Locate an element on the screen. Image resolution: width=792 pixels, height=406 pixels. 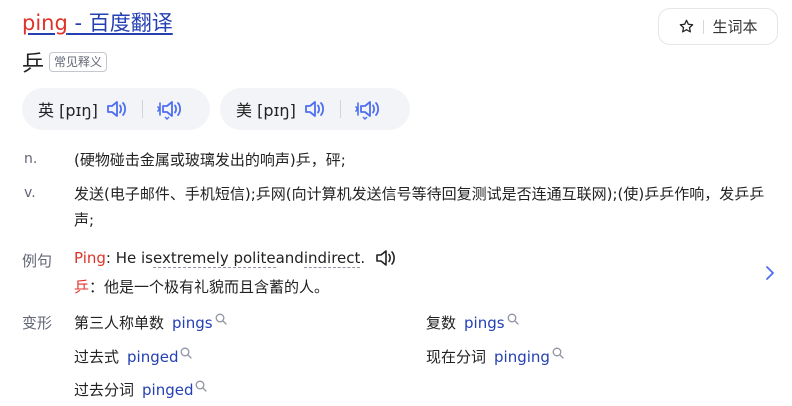
star-icon is located at coordinates (686, 26).